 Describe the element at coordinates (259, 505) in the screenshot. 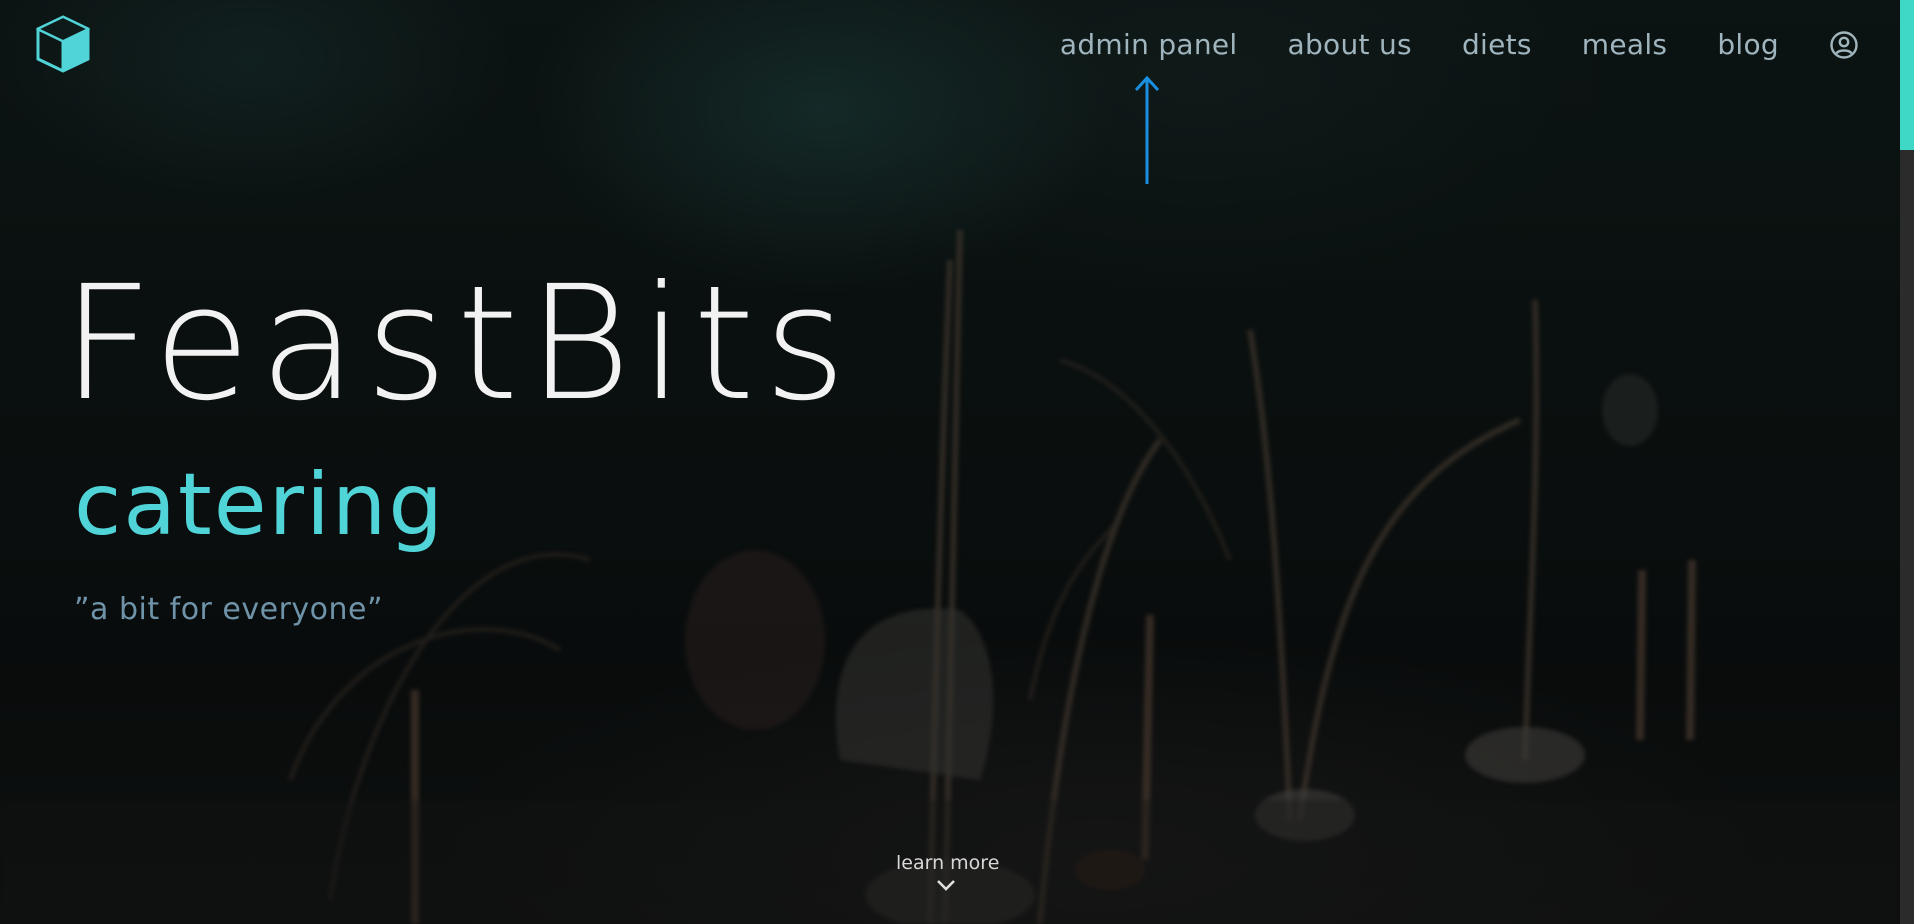

I see `hero-subtitle: catering` at that location.